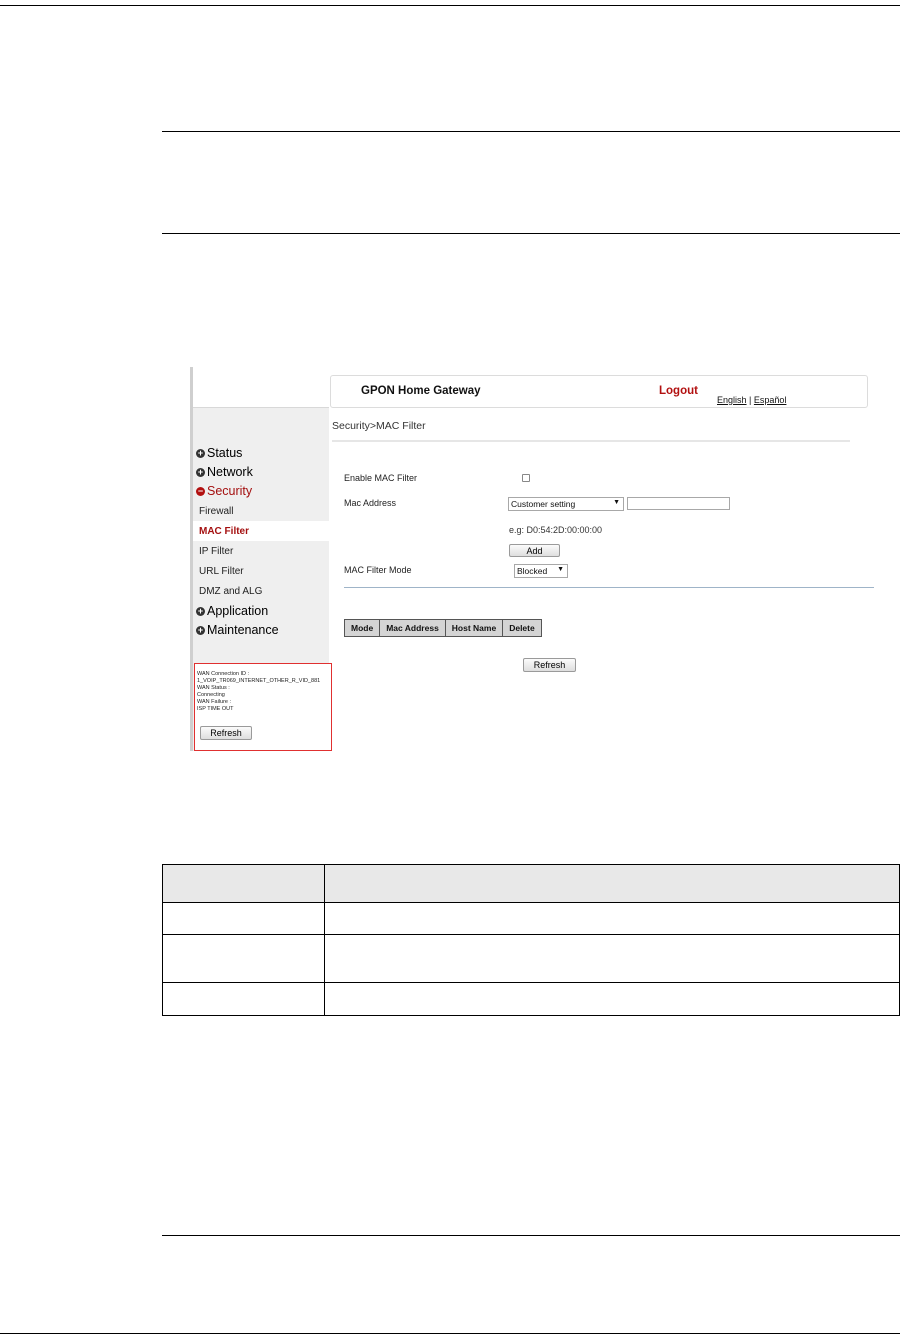 This screenshot has height=1343, width=900. I want to click on sidebar-item-label: Application, so click(238, 611).